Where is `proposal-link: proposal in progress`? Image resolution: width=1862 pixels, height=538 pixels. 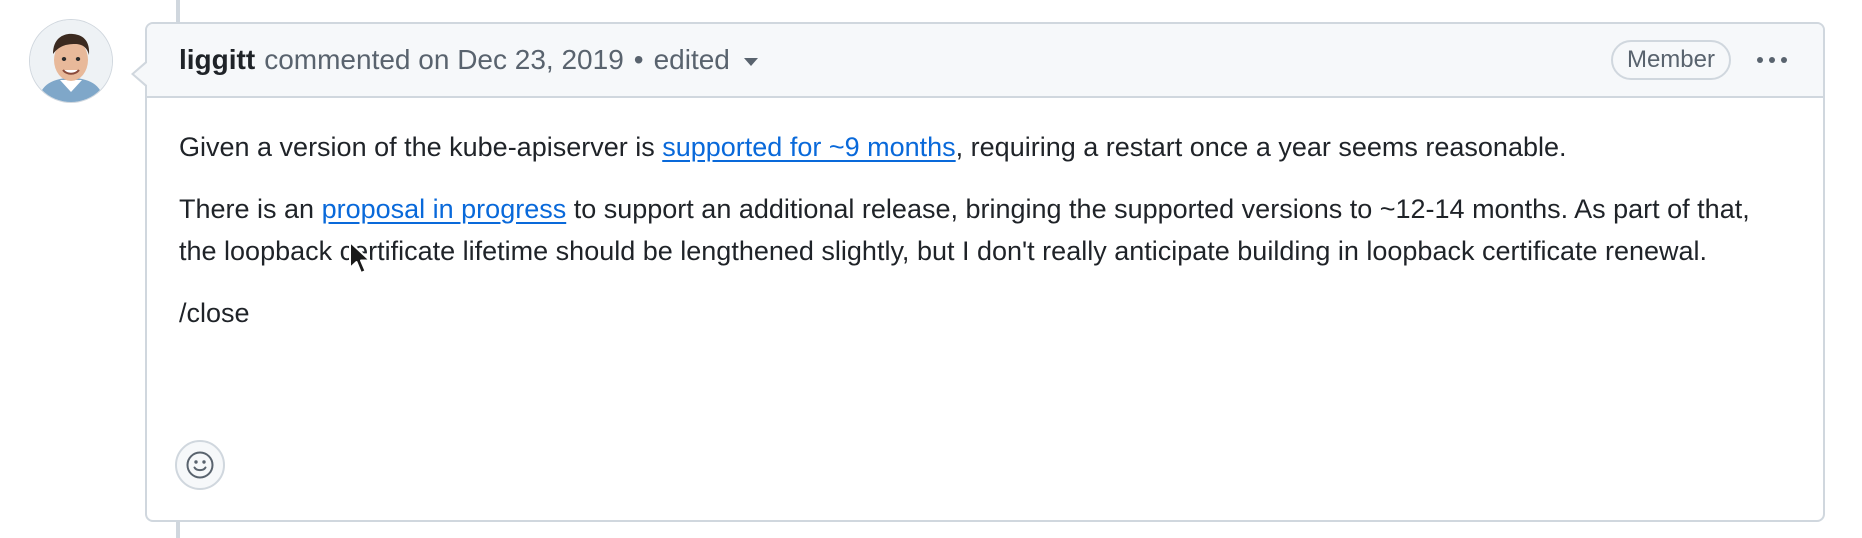
proposal-link: proposal in progress is located at coordinates (444, 209).